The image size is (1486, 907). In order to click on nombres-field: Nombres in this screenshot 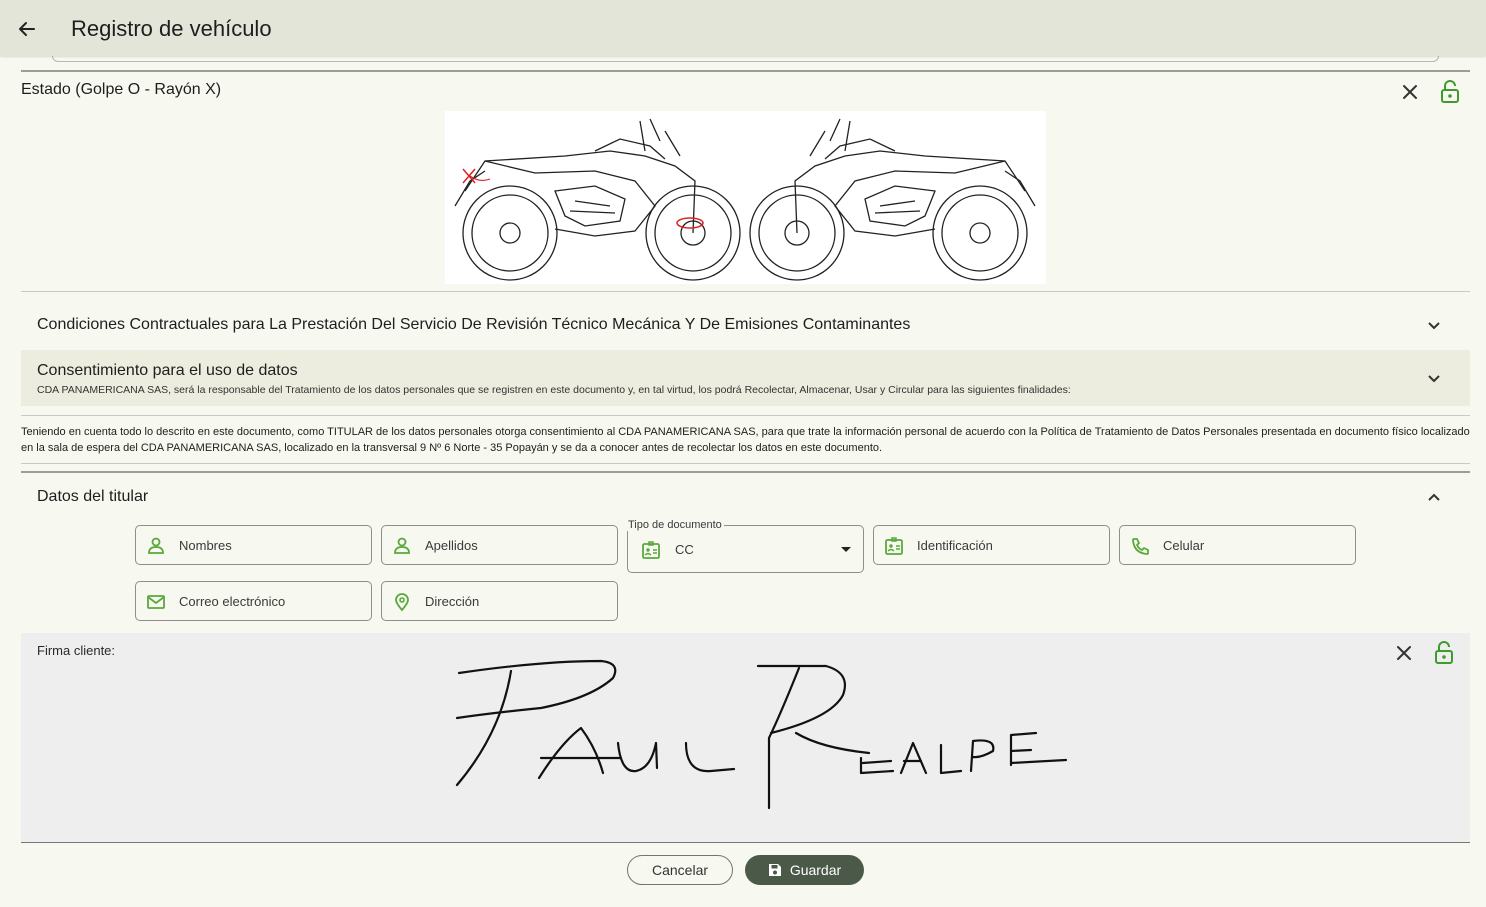, I will do `click(253, 545)`.